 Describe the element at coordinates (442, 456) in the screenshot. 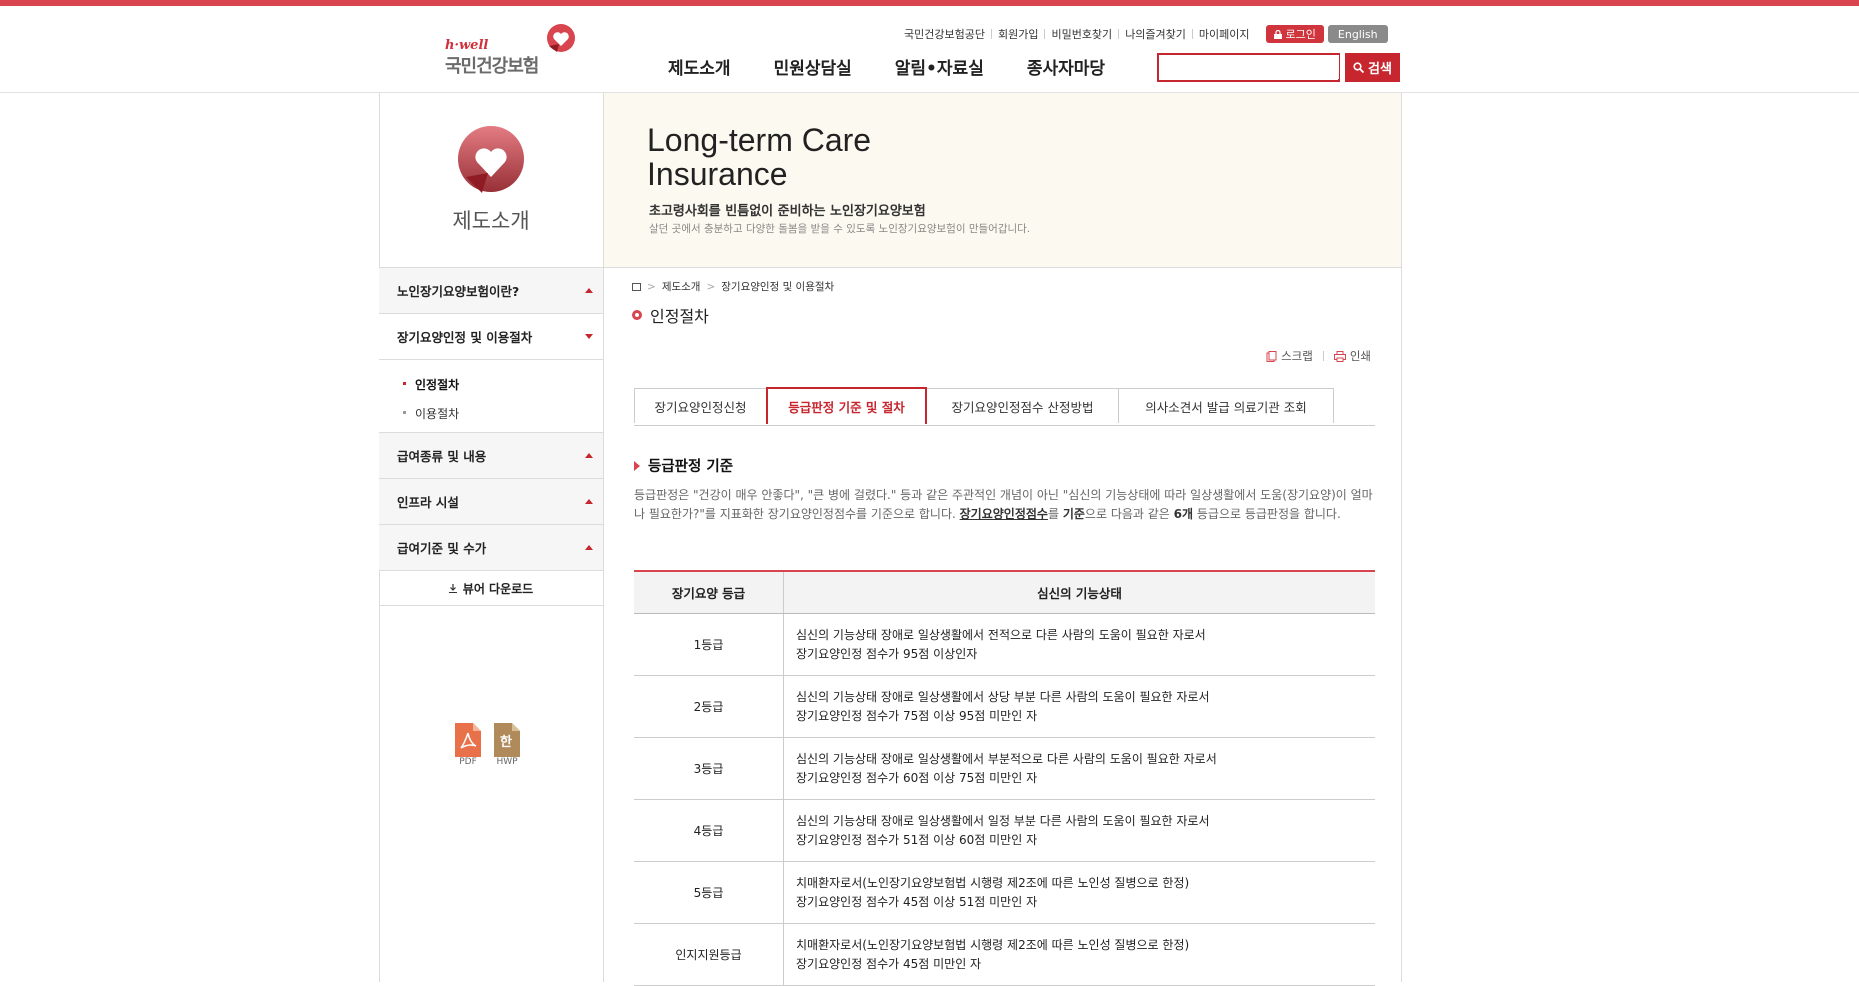

I see `side-nav-item-label: 급여종류 및 내용` at that location.